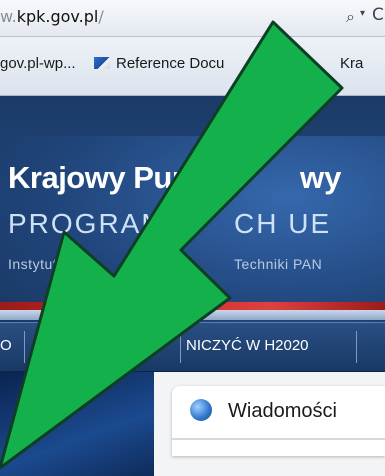 The image size is (385, 476). Describe the element at coordinates (378, 15) in the screenshot. I see `refresh-icon: C` at that location.